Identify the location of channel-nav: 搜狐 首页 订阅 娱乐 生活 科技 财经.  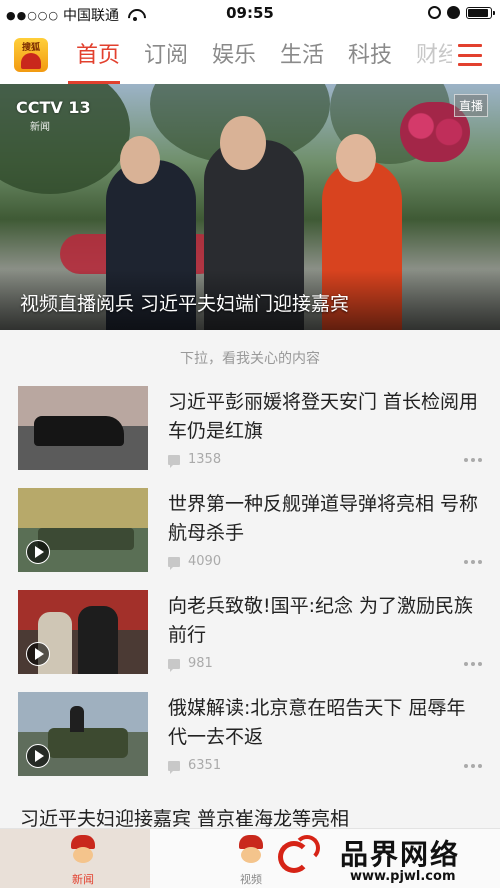
(250, 56).